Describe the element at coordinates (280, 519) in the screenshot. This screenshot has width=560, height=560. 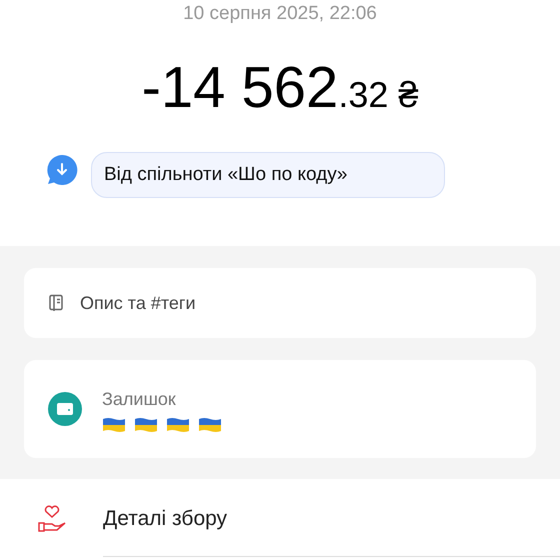
I see `details-row: Деталі збору` at that location.